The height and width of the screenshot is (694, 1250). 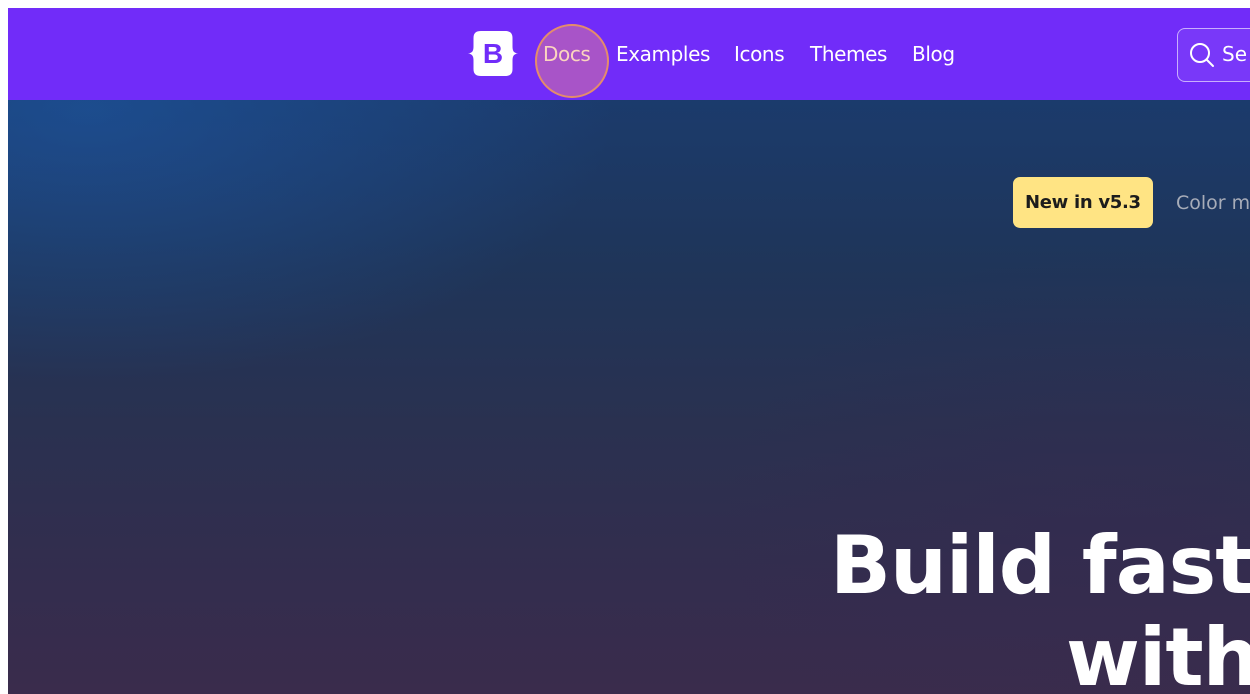 I want to click on badge-description: Color m, so click(x=1213, y=203).